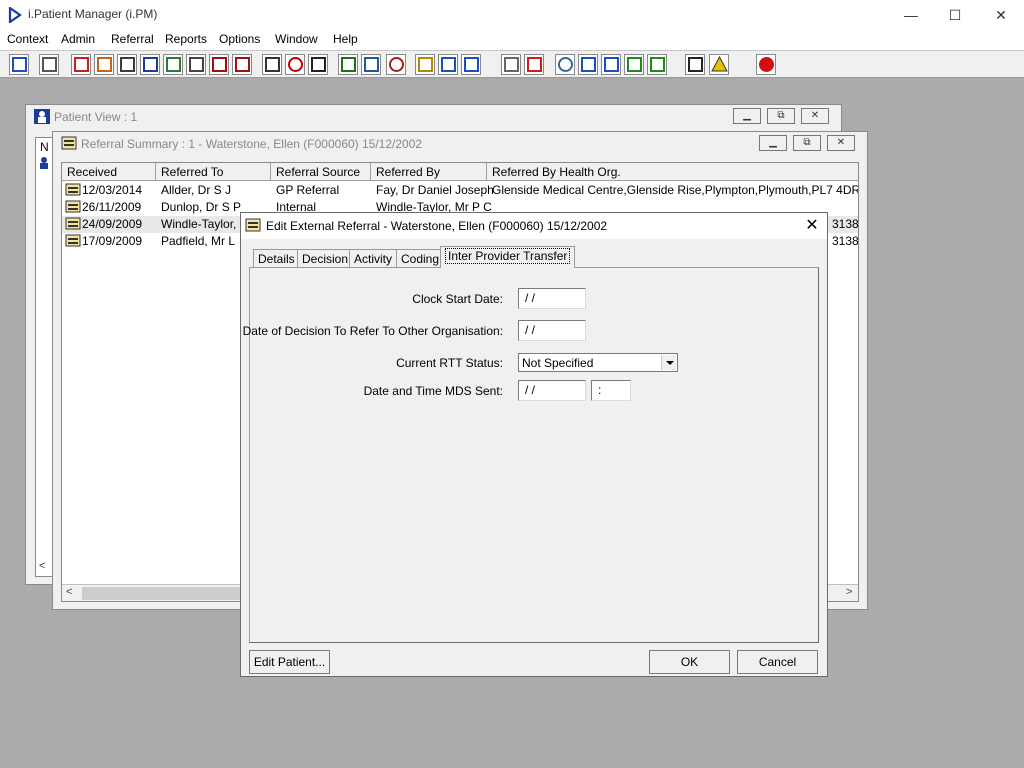 The width and height of the screenshot is (1024, 768). What do you see at coordinates (534, 64) in the screenshot?
I see `bar-chart-icon-button` at bounding box center [534, 64].